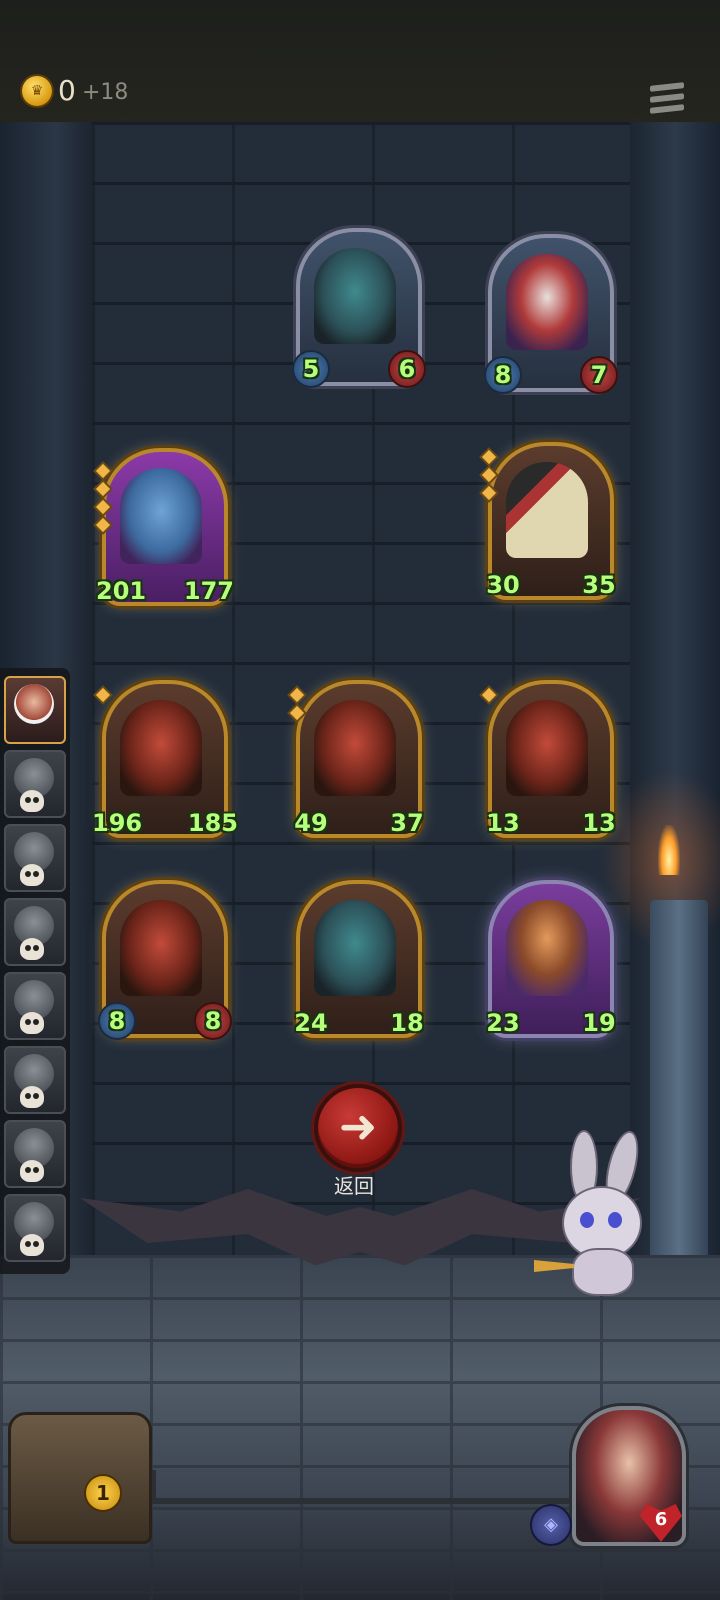  Describe the element at coordinates (103, 1493) in the screenshot. I see `chest-count-badge: 1` at that location.